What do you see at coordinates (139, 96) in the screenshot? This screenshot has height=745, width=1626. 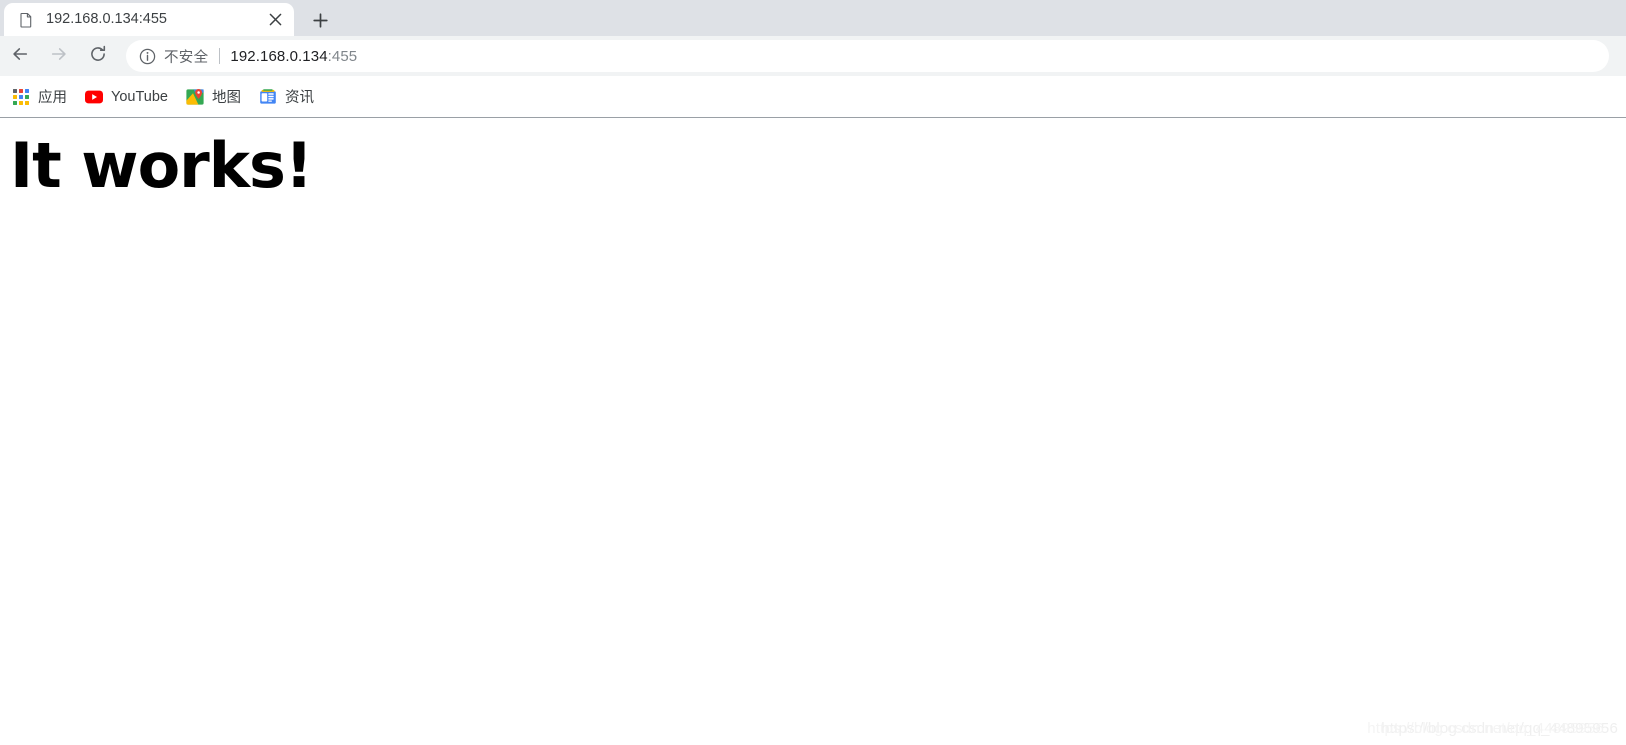 I see `bookmark-label: YouTube` at bounding box center [139, 96].